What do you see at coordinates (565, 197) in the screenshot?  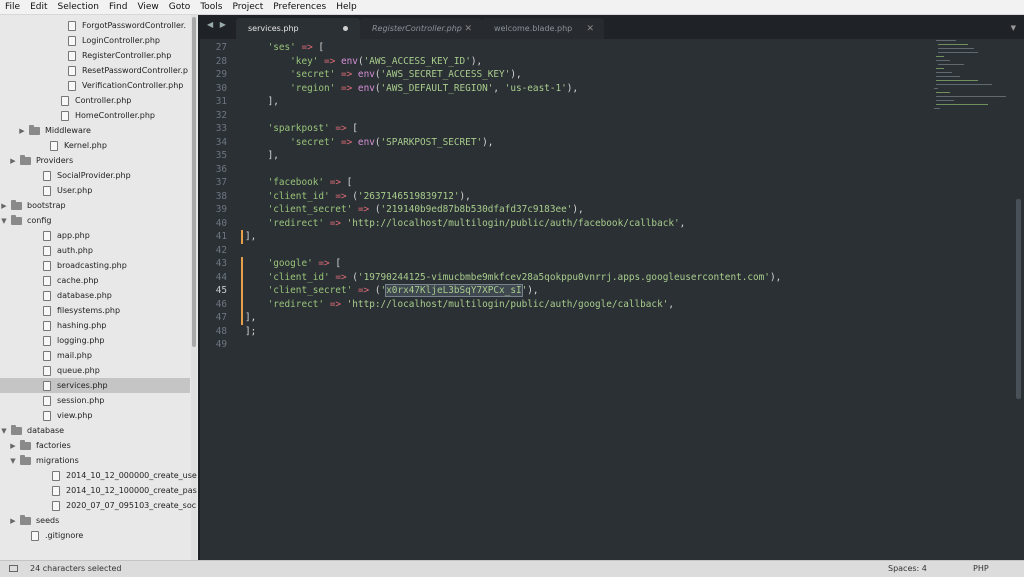 I see `code-line: 38 'client_id' => ('2637146519839712'),` at bounding box center [565, 197].